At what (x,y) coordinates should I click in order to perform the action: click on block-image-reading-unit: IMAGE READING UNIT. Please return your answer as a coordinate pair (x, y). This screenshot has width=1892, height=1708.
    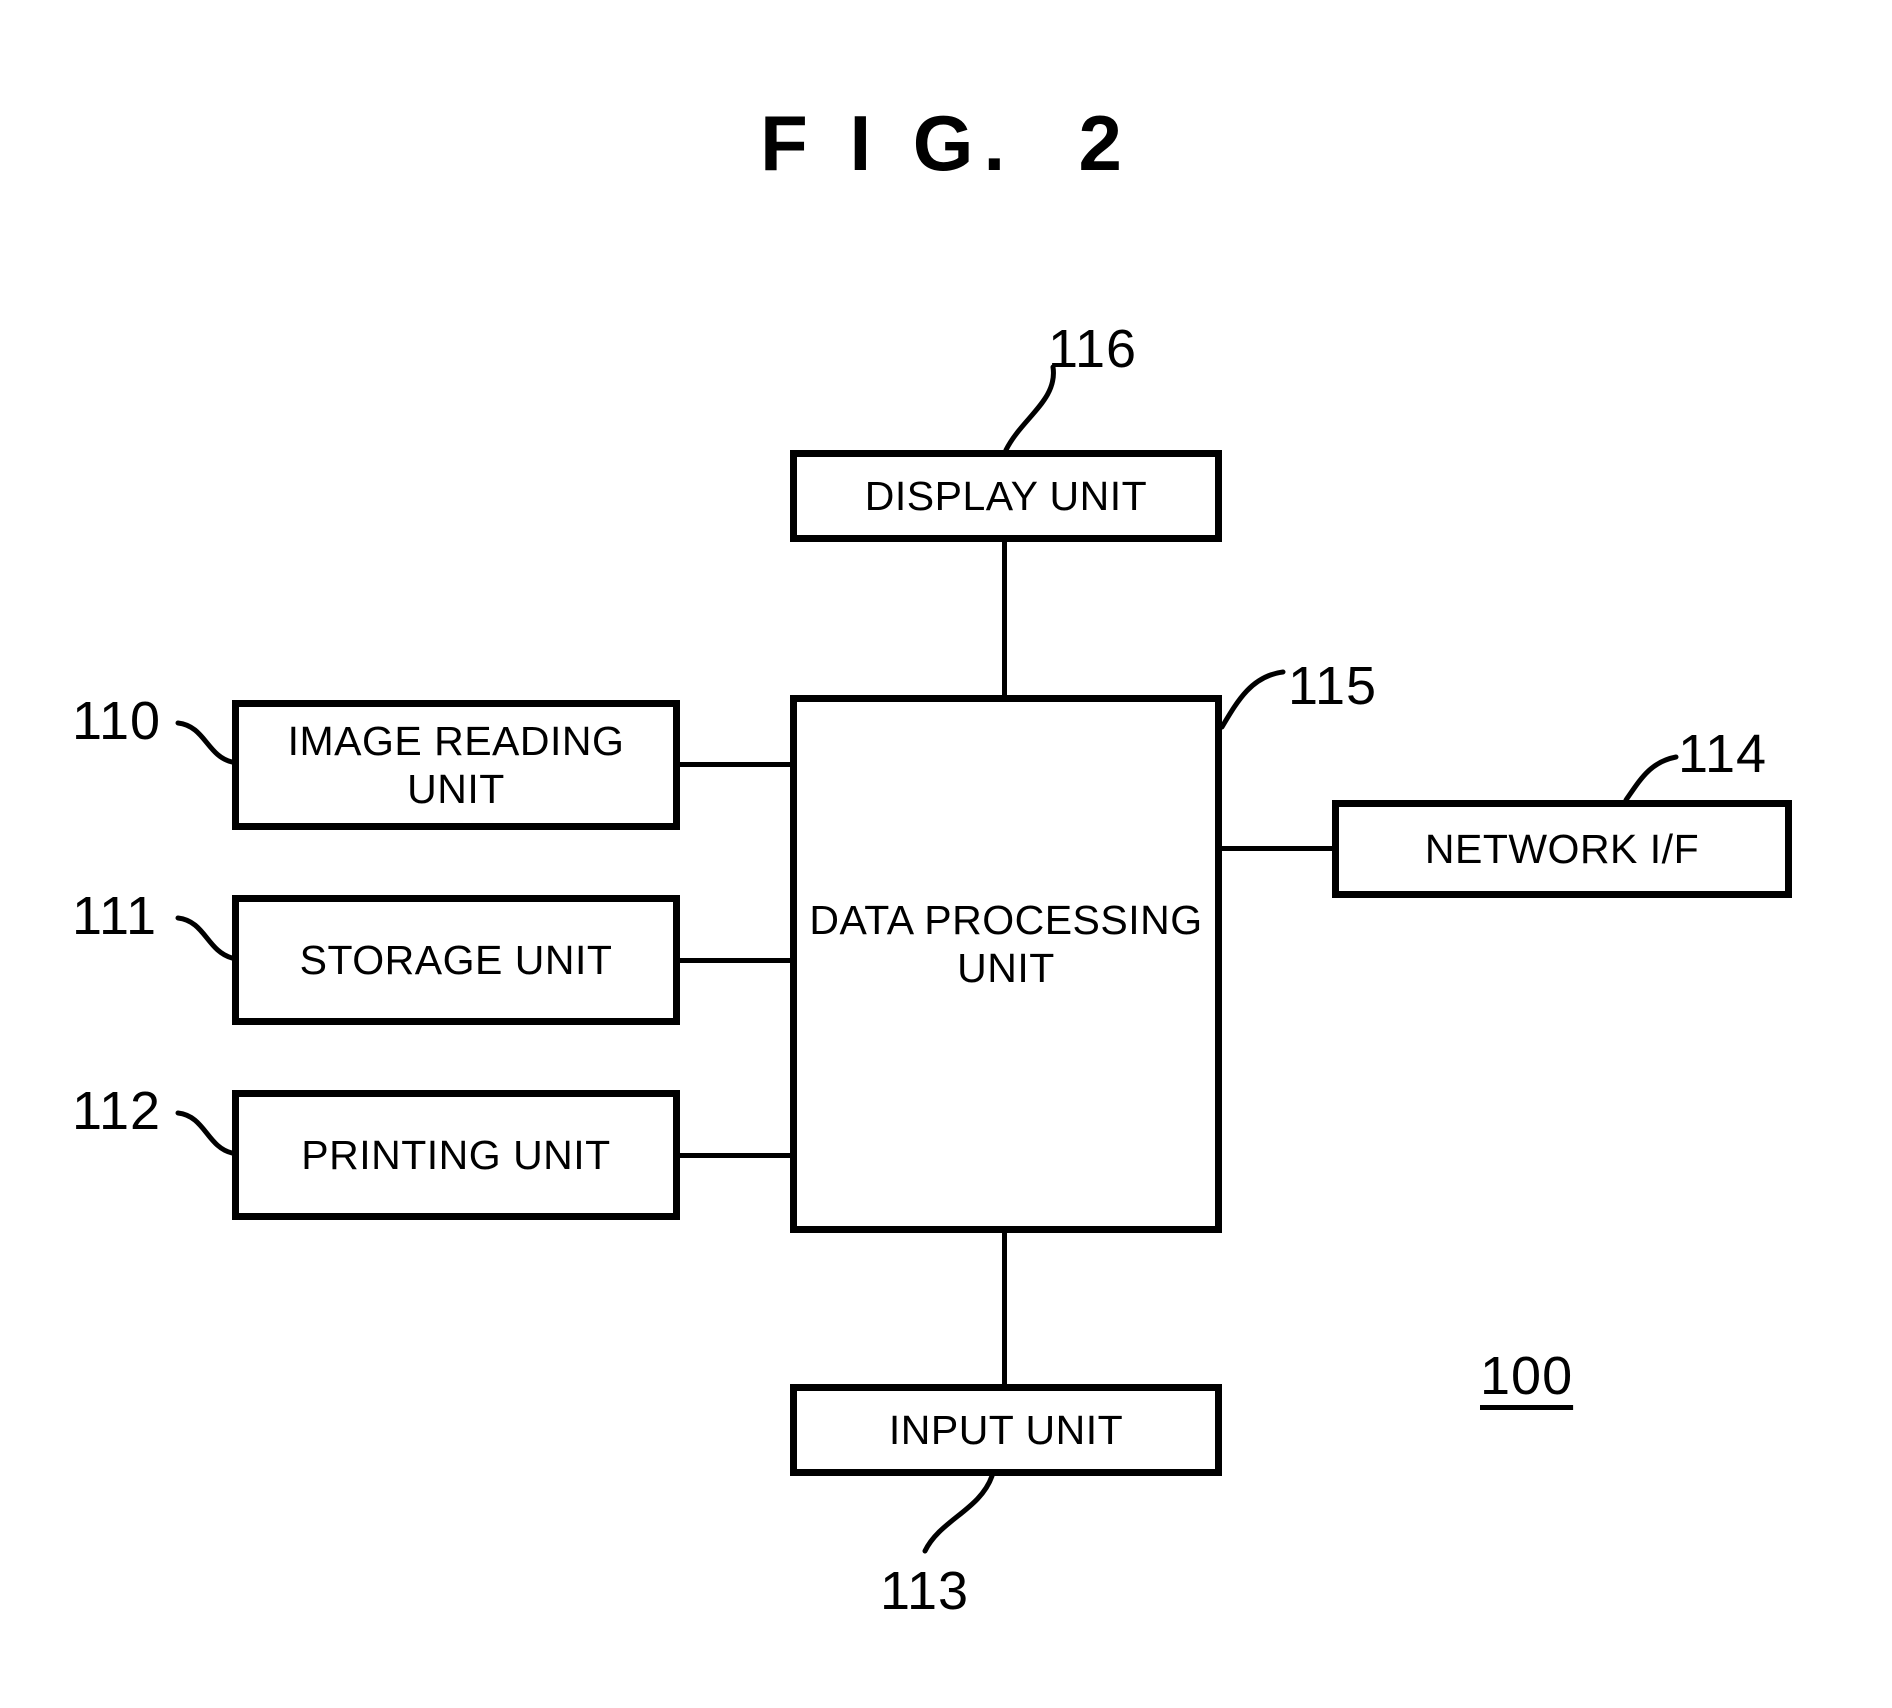
    Looking at the image, I should click on (456, 765).